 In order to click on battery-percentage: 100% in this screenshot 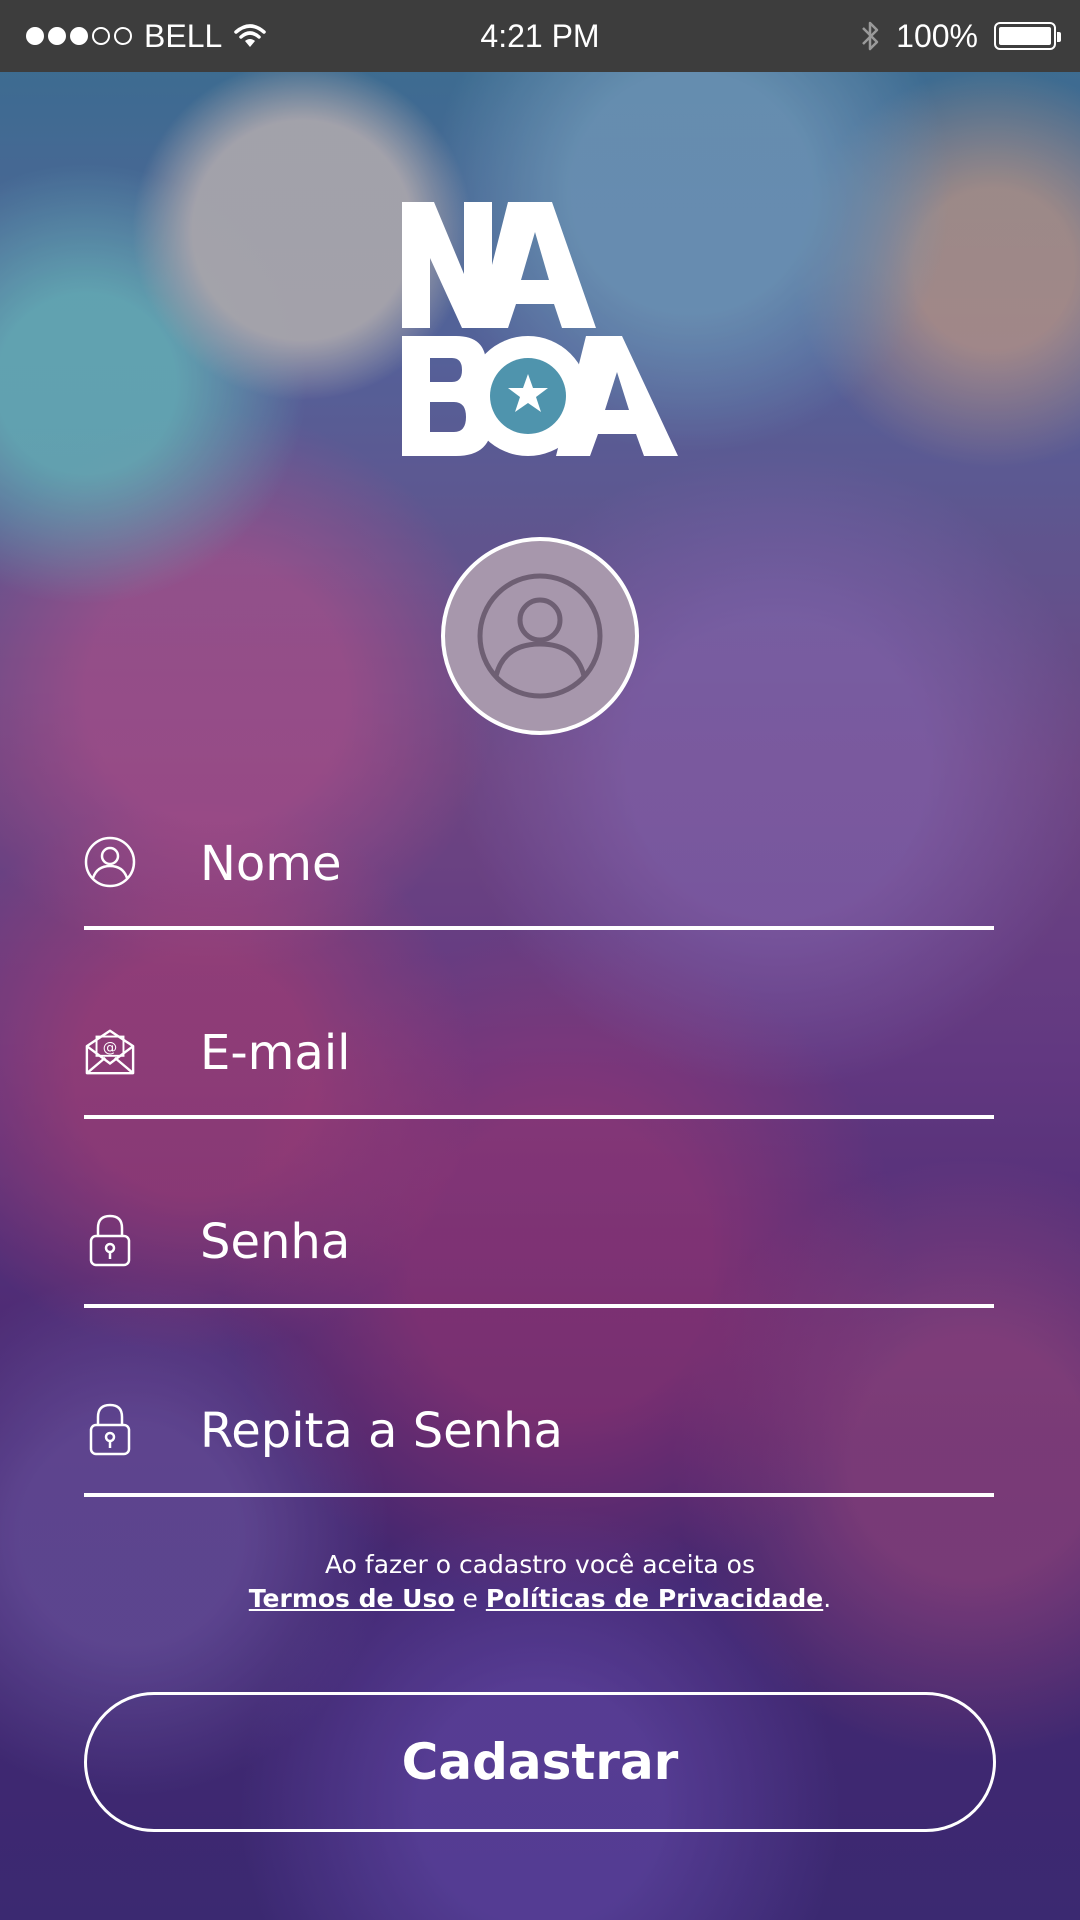, I will do `click(937, 35)`.